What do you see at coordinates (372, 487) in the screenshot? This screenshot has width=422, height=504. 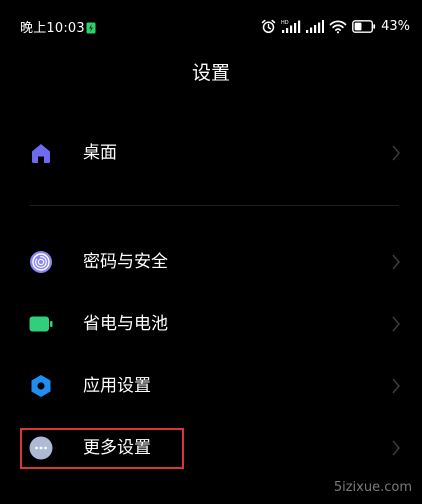 I see `watermark: 5izixue.com` at bounding box center [372, 487].